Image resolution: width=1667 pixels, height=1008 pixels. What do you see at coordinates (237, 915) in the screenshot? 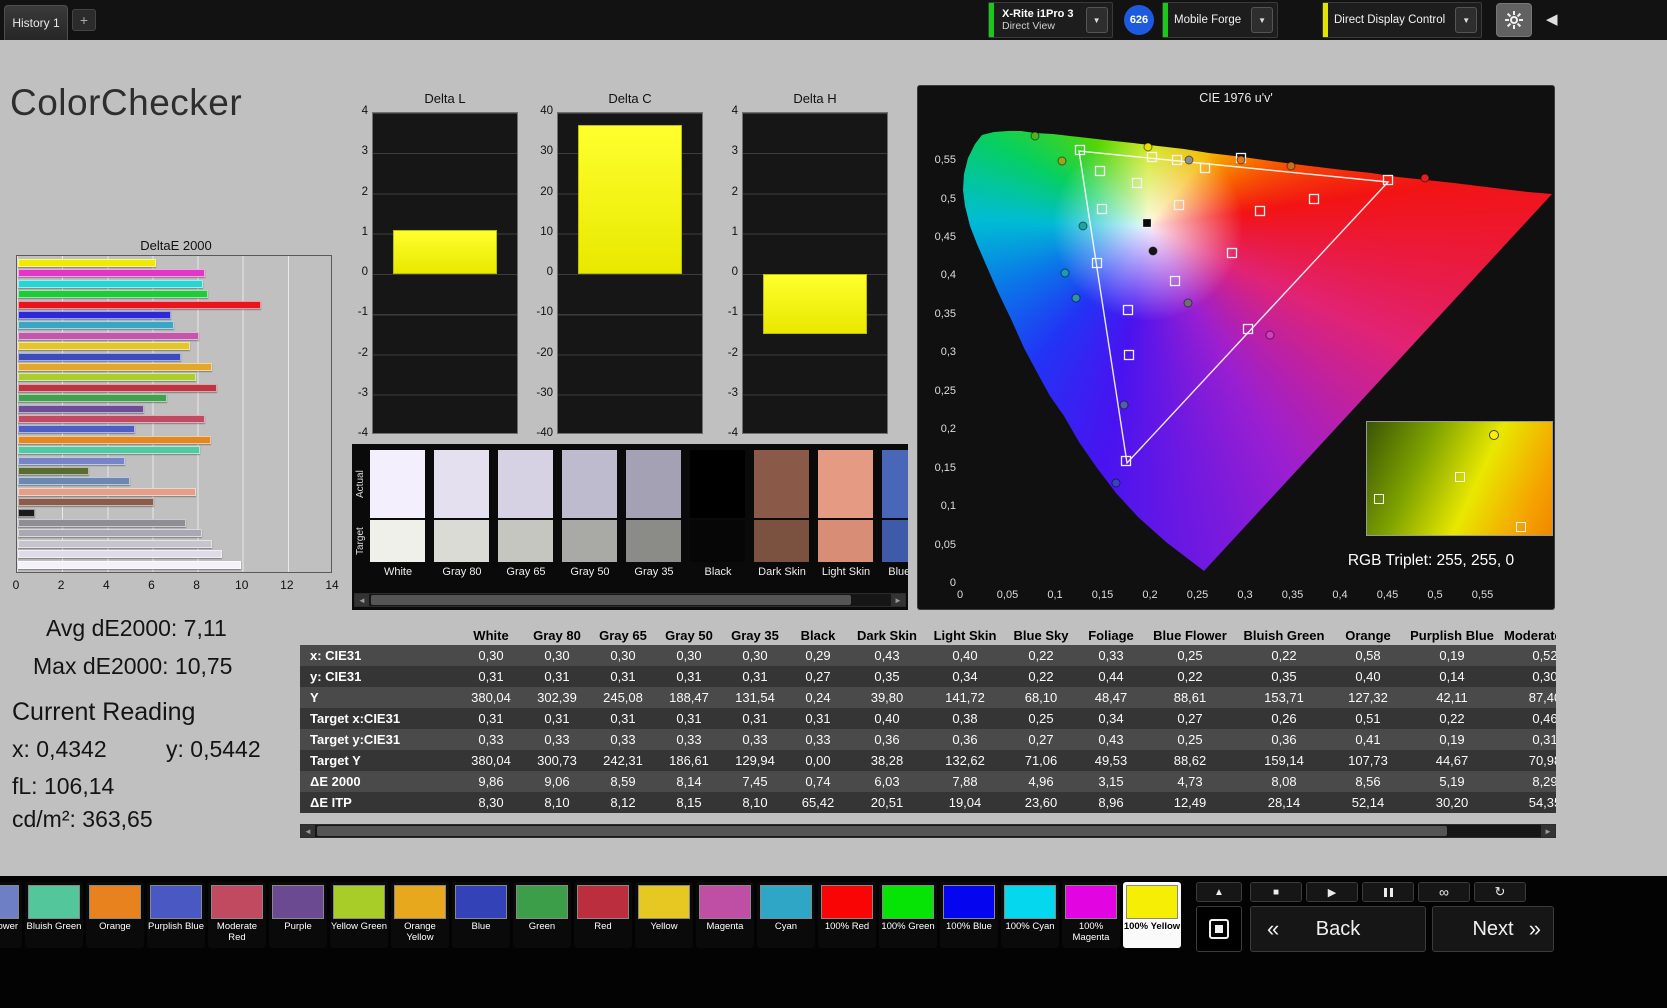
I see `sample-button-moderate-red: Moderate Red` at bounding box center [237, 915].